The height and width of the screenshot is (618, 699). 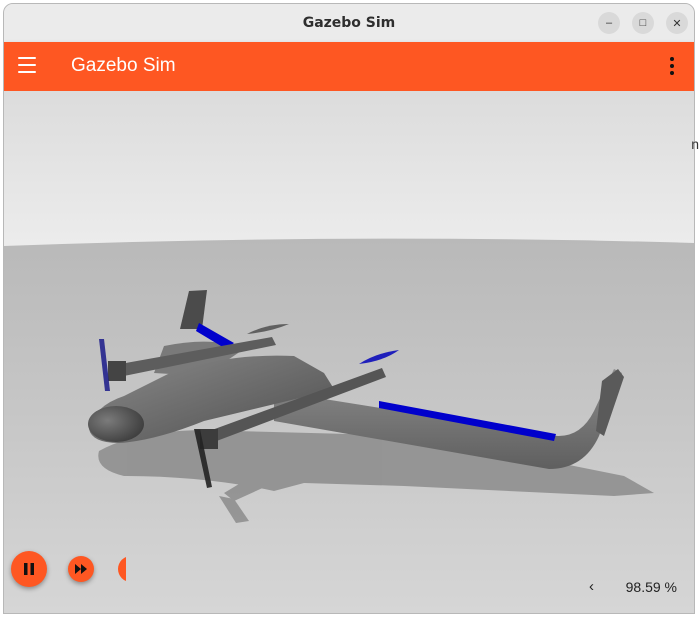 I want to click on nose-cone, so click(x=116, y=424).